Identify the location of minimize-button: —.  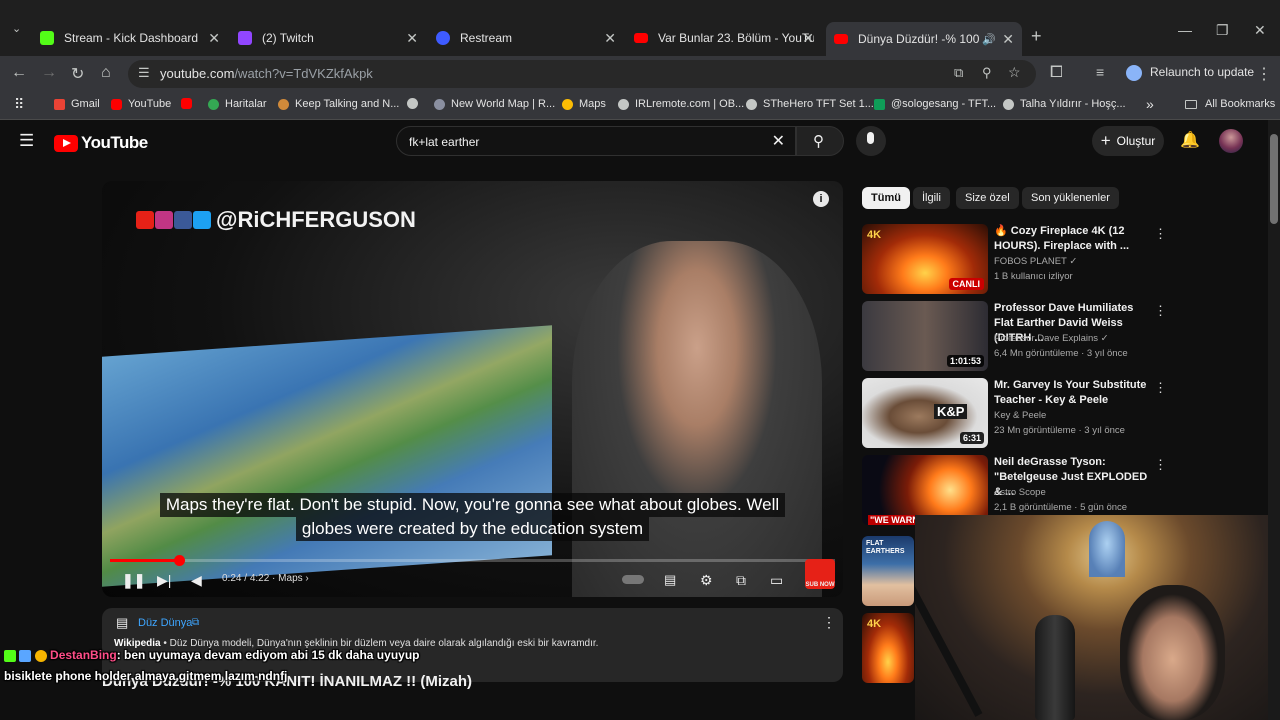
(1185, 30).